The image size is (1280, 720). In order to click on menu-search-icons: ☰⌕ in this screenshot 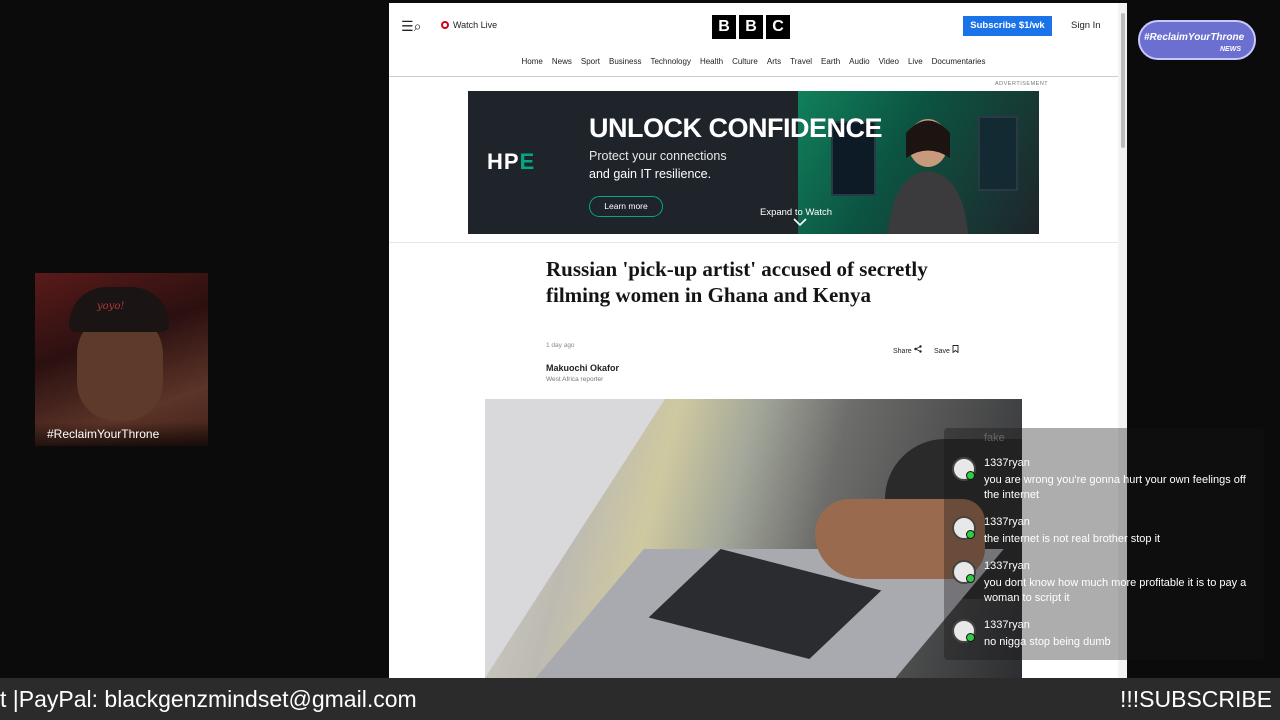, I will do `click(411, 27)`.